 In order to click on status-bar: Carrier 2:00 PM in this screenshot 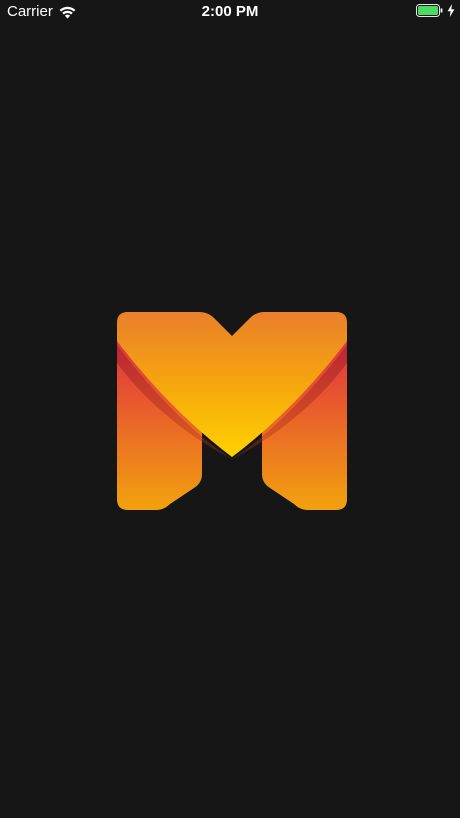, I will do `click(230, 12)`.